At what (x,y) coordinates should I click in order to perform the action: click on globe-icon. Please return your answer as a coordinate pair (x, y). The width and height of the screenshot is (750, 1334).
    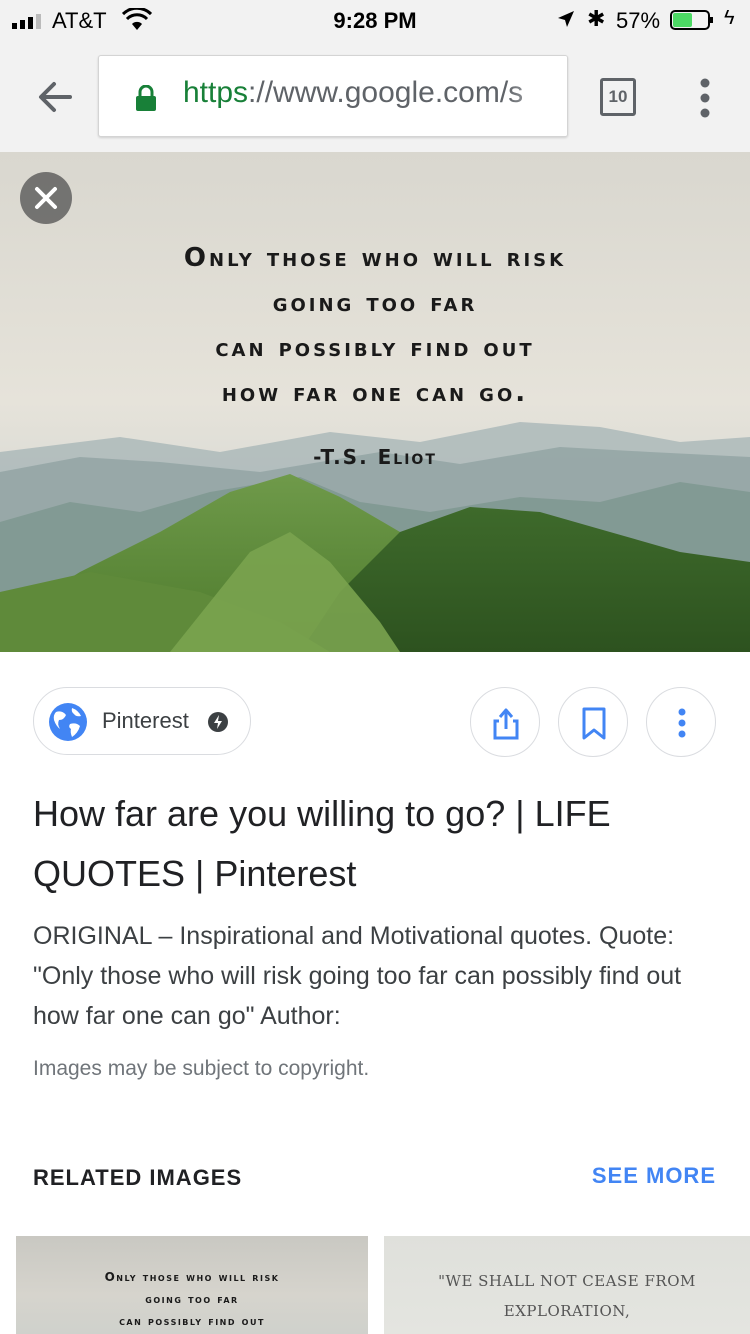
    Looking at the image, I should click on (68, 722).